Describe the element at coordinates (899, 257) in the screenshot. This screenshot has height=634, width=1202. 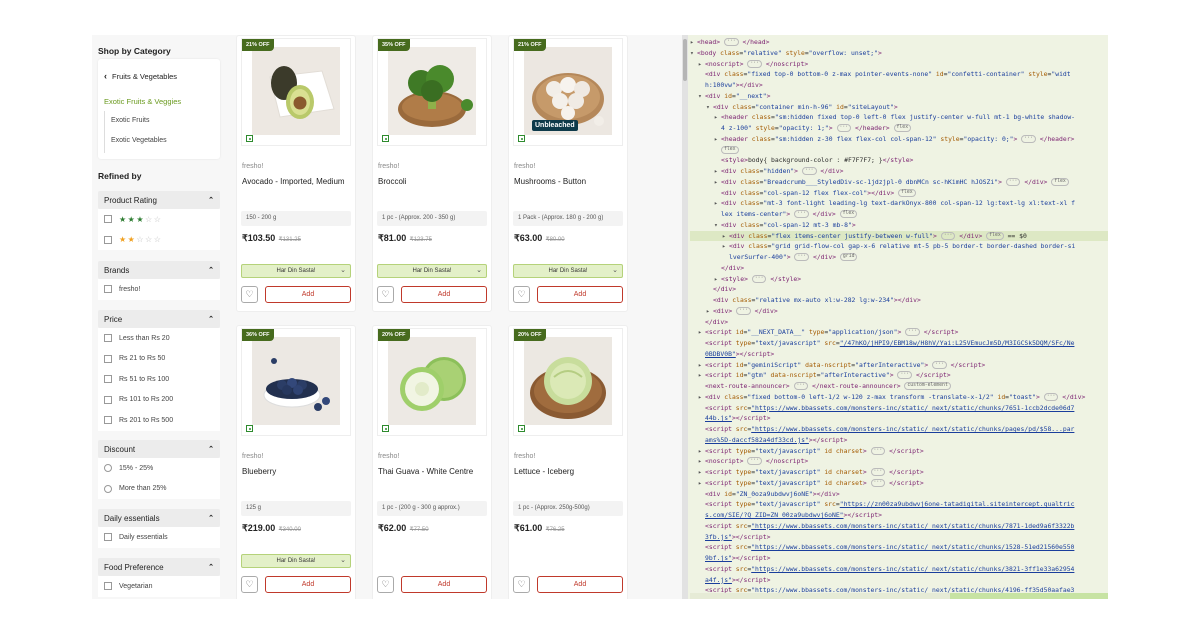
I see `dom-tree-line: lverSurfer-400"> ··· </div> grid` at that location.